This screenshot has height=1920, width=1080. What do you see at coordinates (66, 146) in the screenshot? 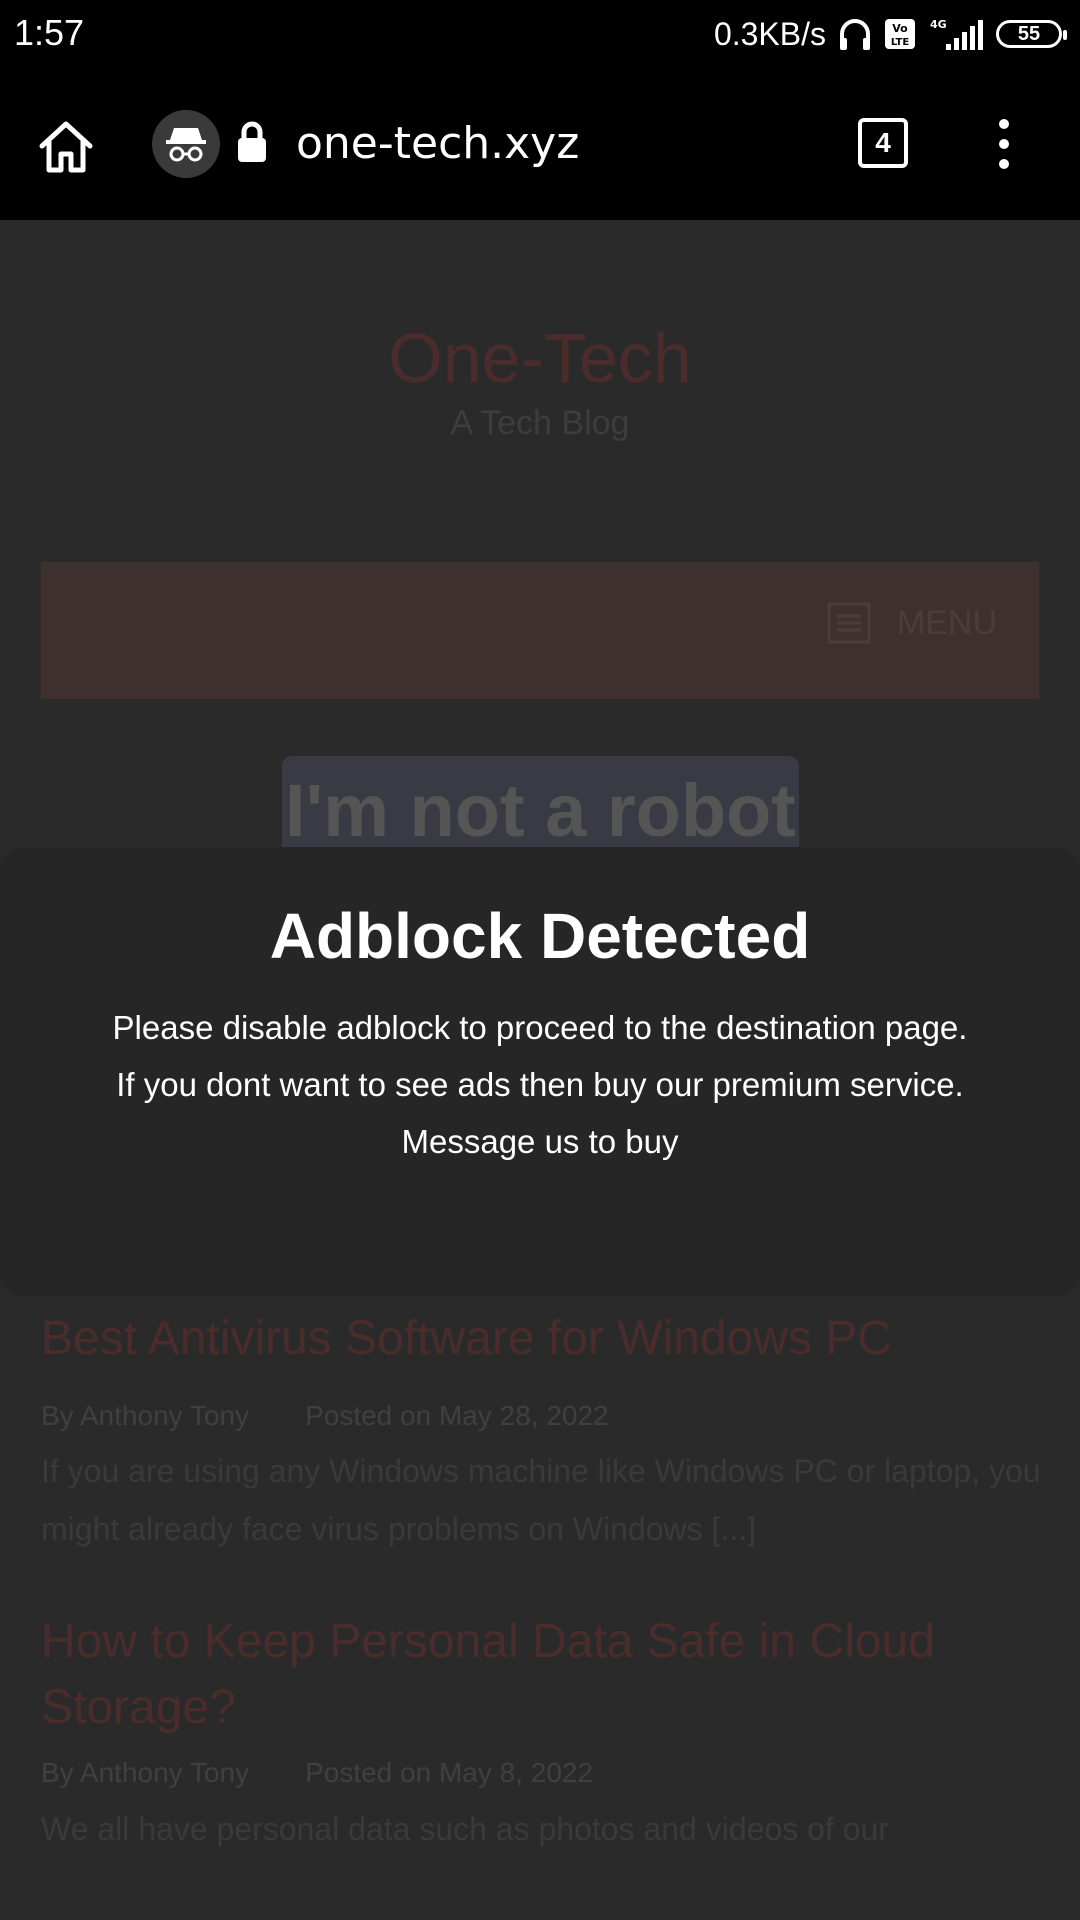
I see `home-icon` at bounding box center [66, 146].